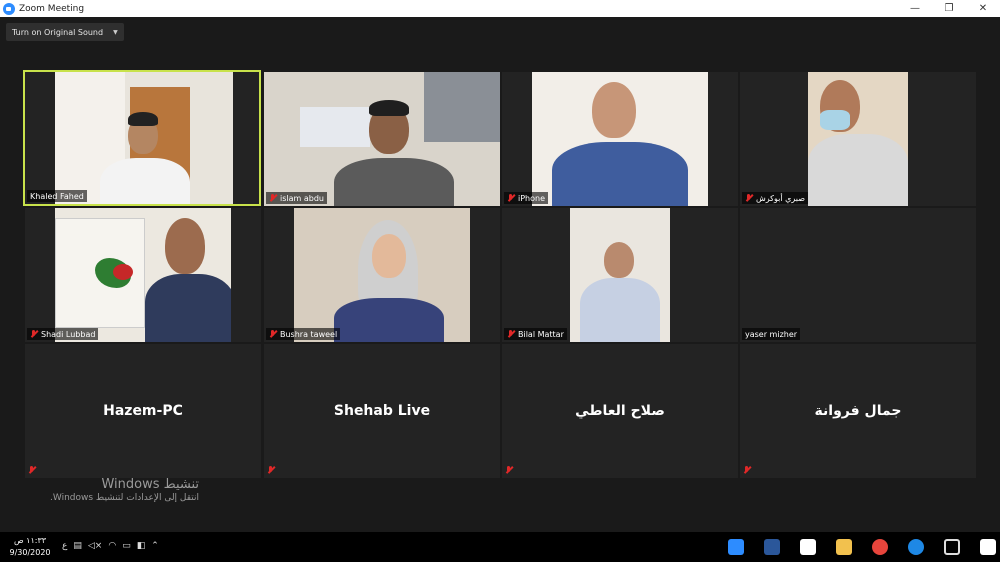 Image resolution: width=1000 pixels, height=562 pixels. I want to click on video-tile: Khaled Fahed, so click(142, 138).